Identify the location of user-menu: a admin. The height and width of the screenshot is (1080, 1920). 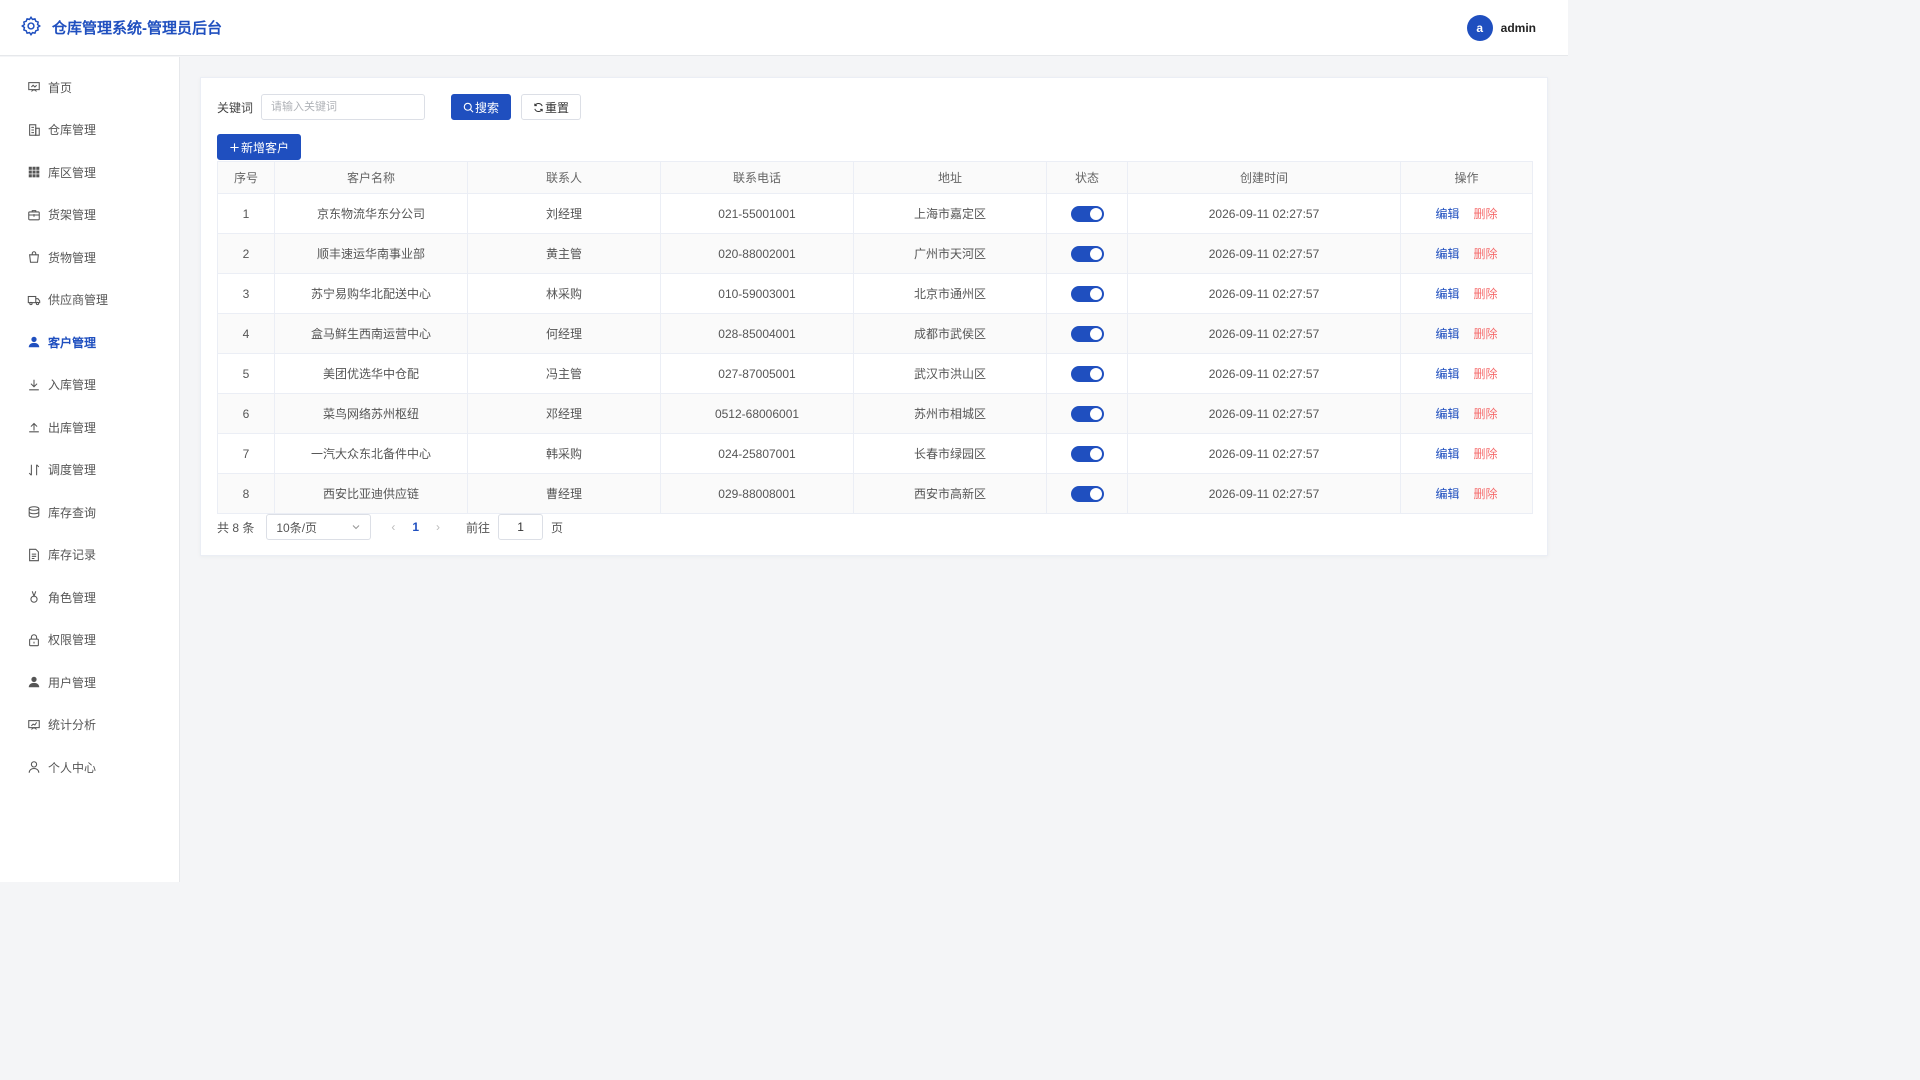
(1501, 28).